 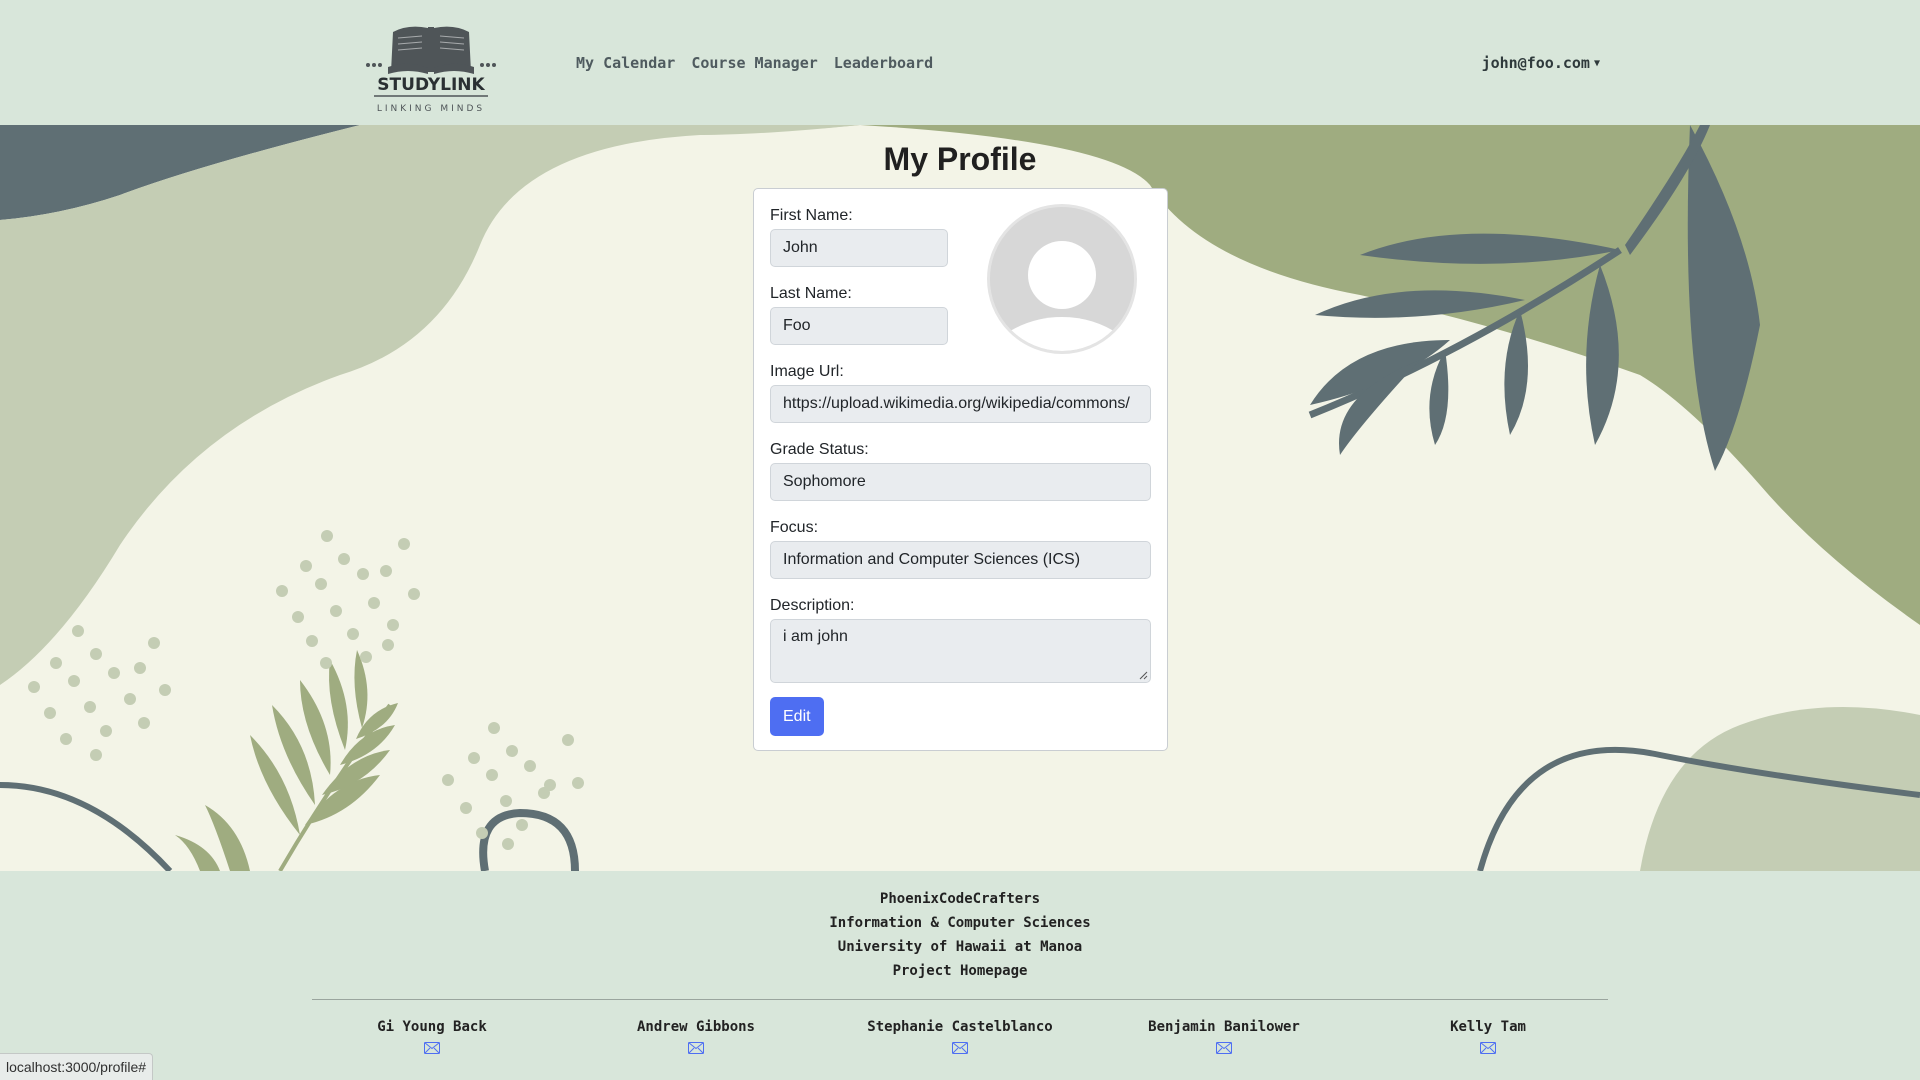 I want to click on team-member: Andrew Gibbons, so click(x=696, y=1038).